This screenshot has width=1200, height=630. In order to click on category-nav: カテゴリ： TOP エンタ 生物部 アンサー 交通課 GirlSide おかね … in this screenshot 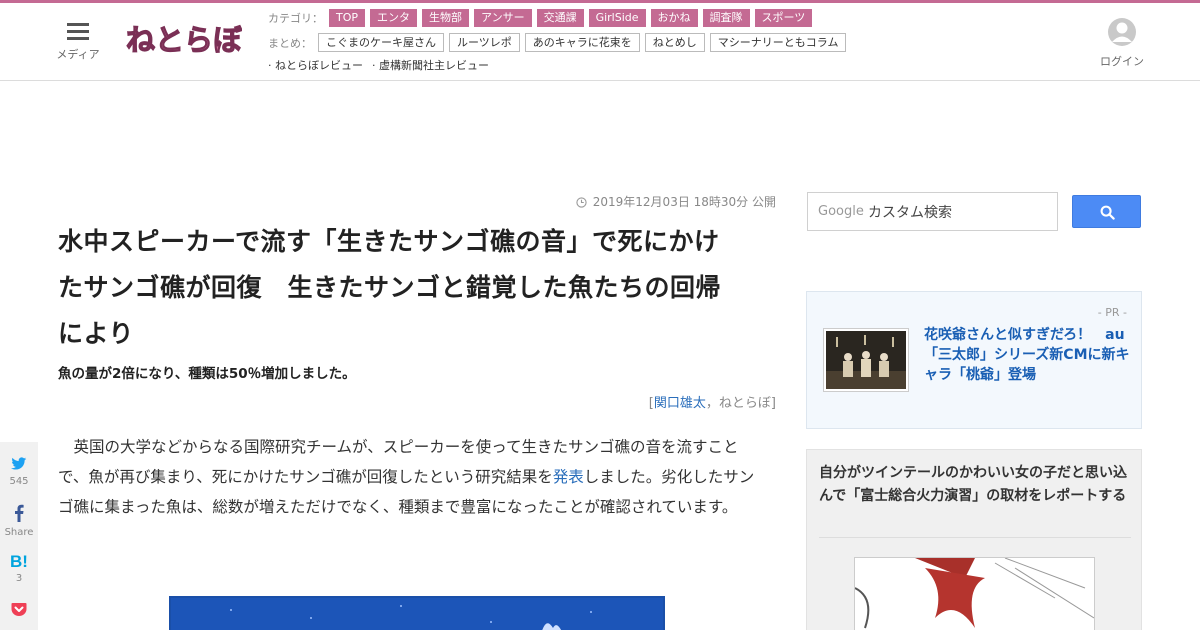, I will do `click(542, 18)`.